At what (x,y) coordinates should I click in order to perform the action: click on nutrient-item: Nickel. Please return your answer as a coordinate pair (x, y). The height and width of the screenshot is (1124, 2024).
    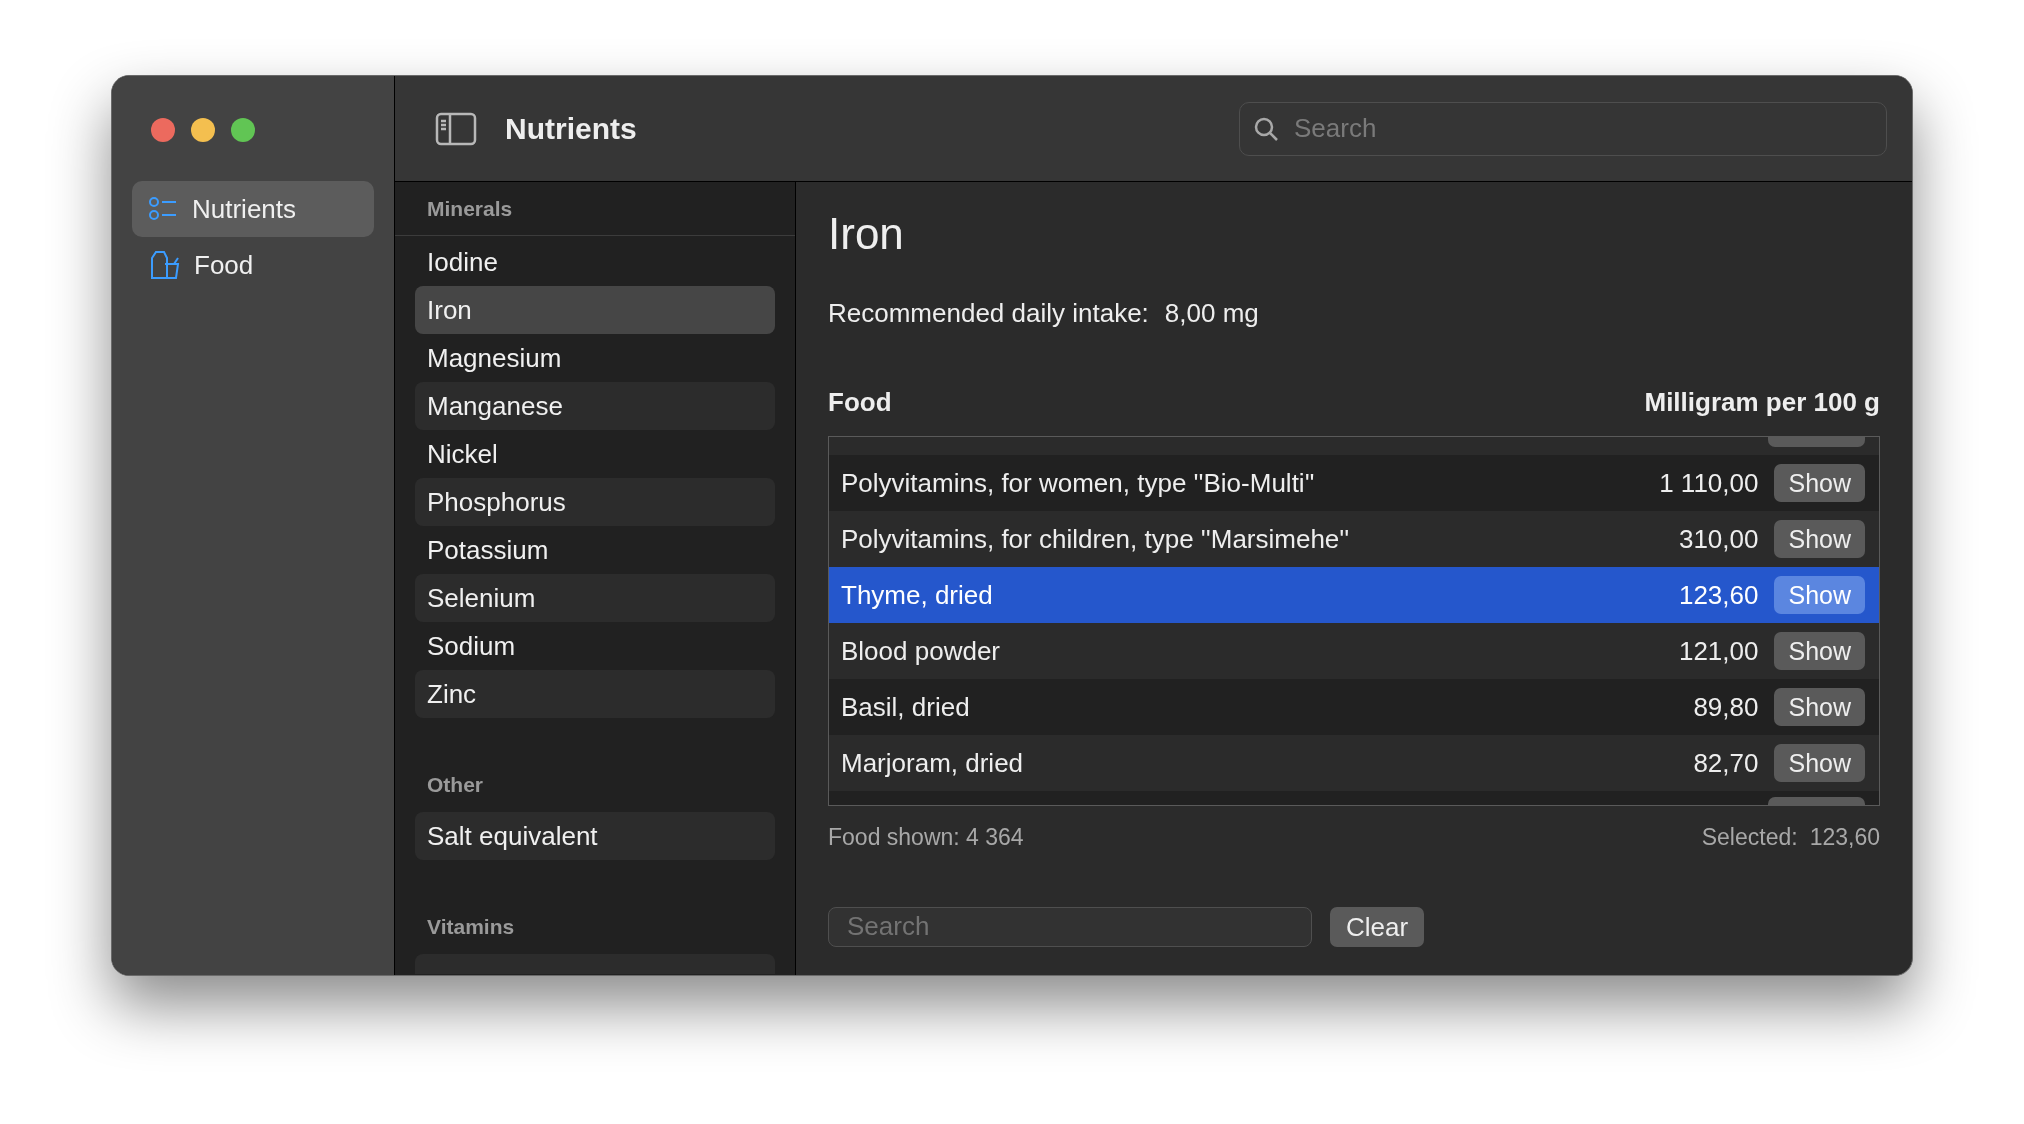
    Looking at the image, I should click on (595, 454).